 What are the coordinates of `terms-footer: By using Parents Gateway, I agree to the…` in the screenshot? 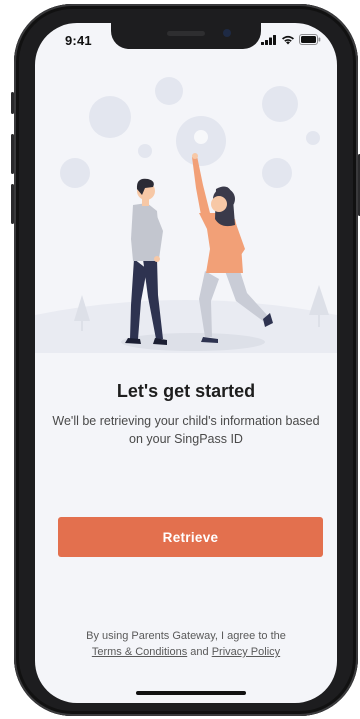 It's located at (186, 644).